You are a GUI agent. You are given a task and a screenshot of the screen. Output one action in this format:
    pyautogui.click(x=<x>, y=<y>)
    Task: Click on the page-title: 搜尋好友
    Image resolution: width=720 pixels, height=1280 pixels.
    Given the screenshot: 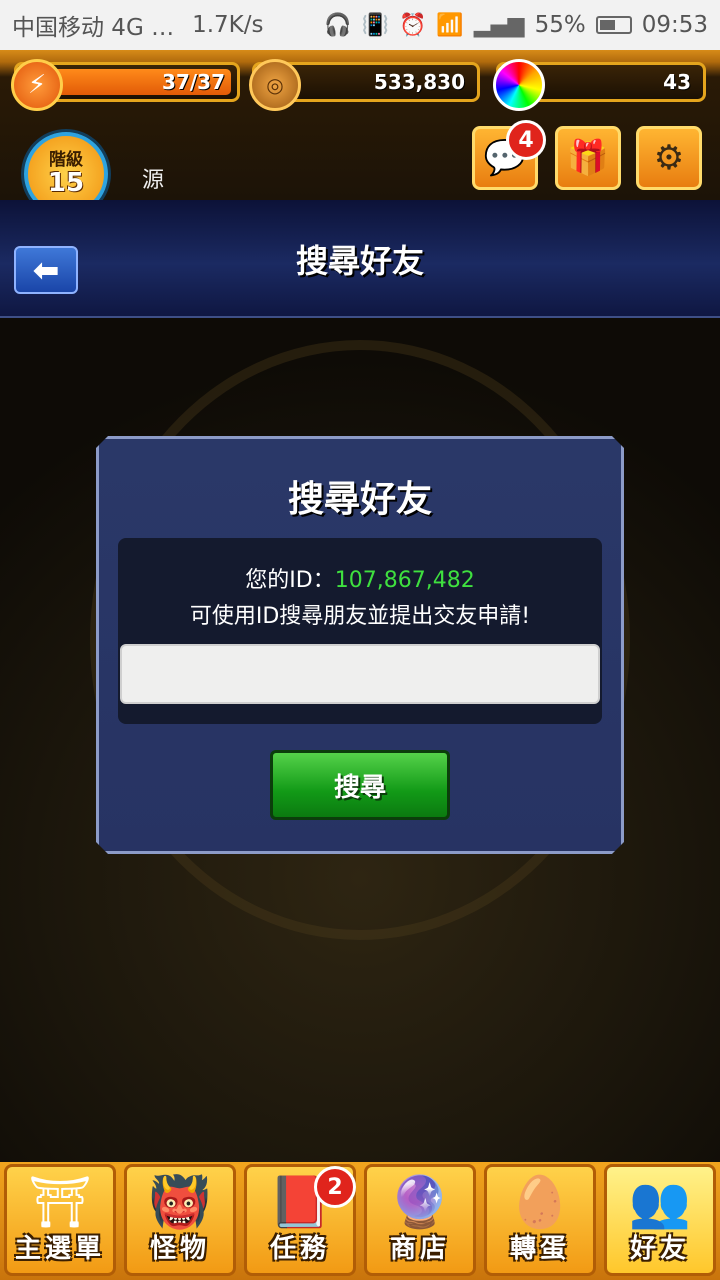 What is the action you would take?
    pyautogui.click(x=359, y=261)
    